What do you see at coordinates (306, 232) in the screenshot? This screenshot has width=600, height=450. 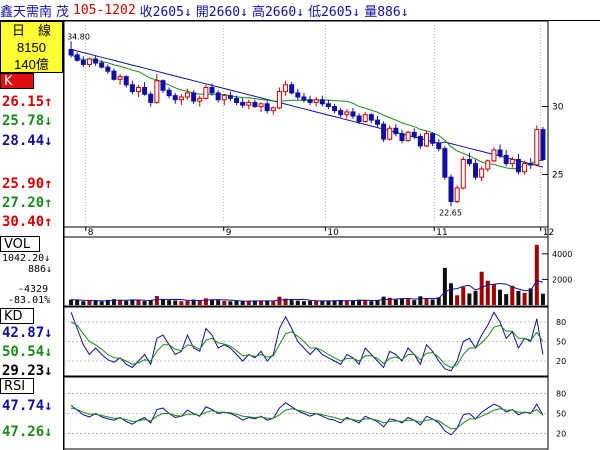 I see `date-axis-strip` at bounding box center [306, 232].